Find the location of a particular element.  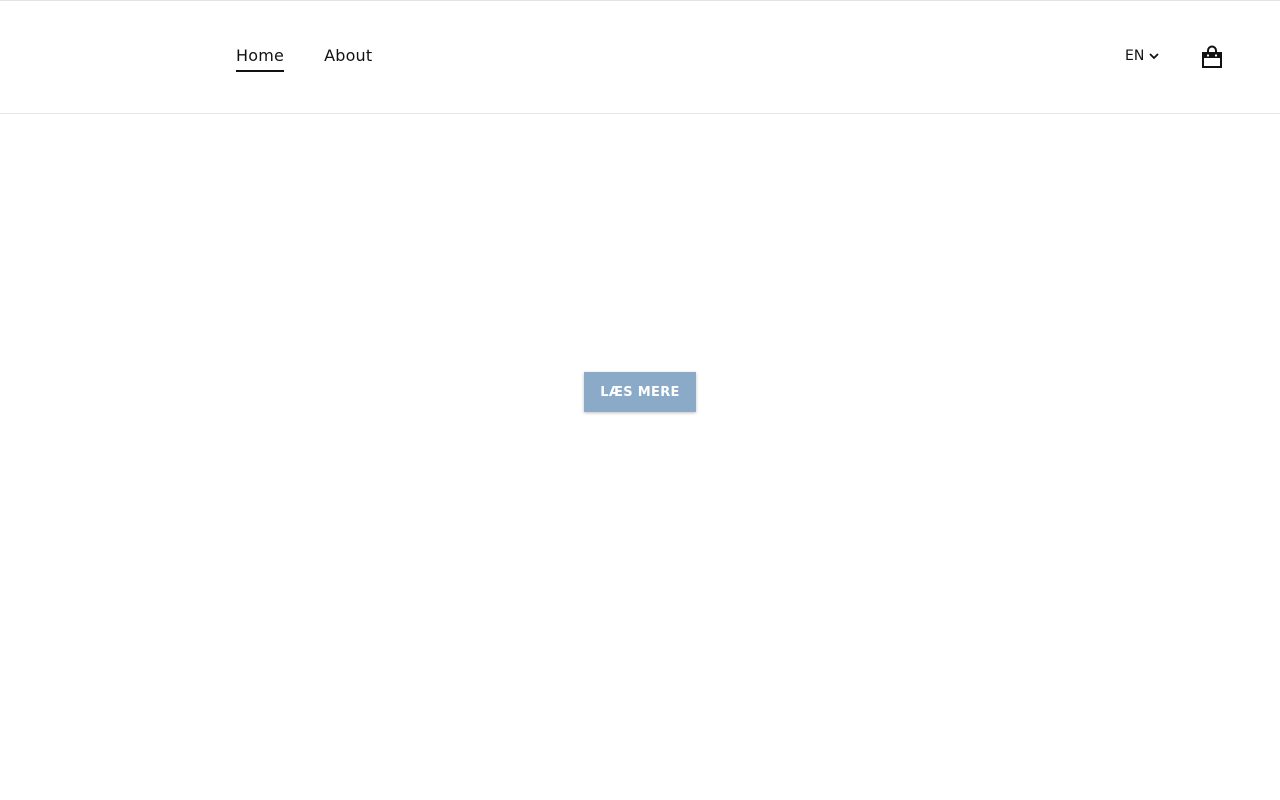

shopping-bag-icon is located at coordinates (1212, 57).